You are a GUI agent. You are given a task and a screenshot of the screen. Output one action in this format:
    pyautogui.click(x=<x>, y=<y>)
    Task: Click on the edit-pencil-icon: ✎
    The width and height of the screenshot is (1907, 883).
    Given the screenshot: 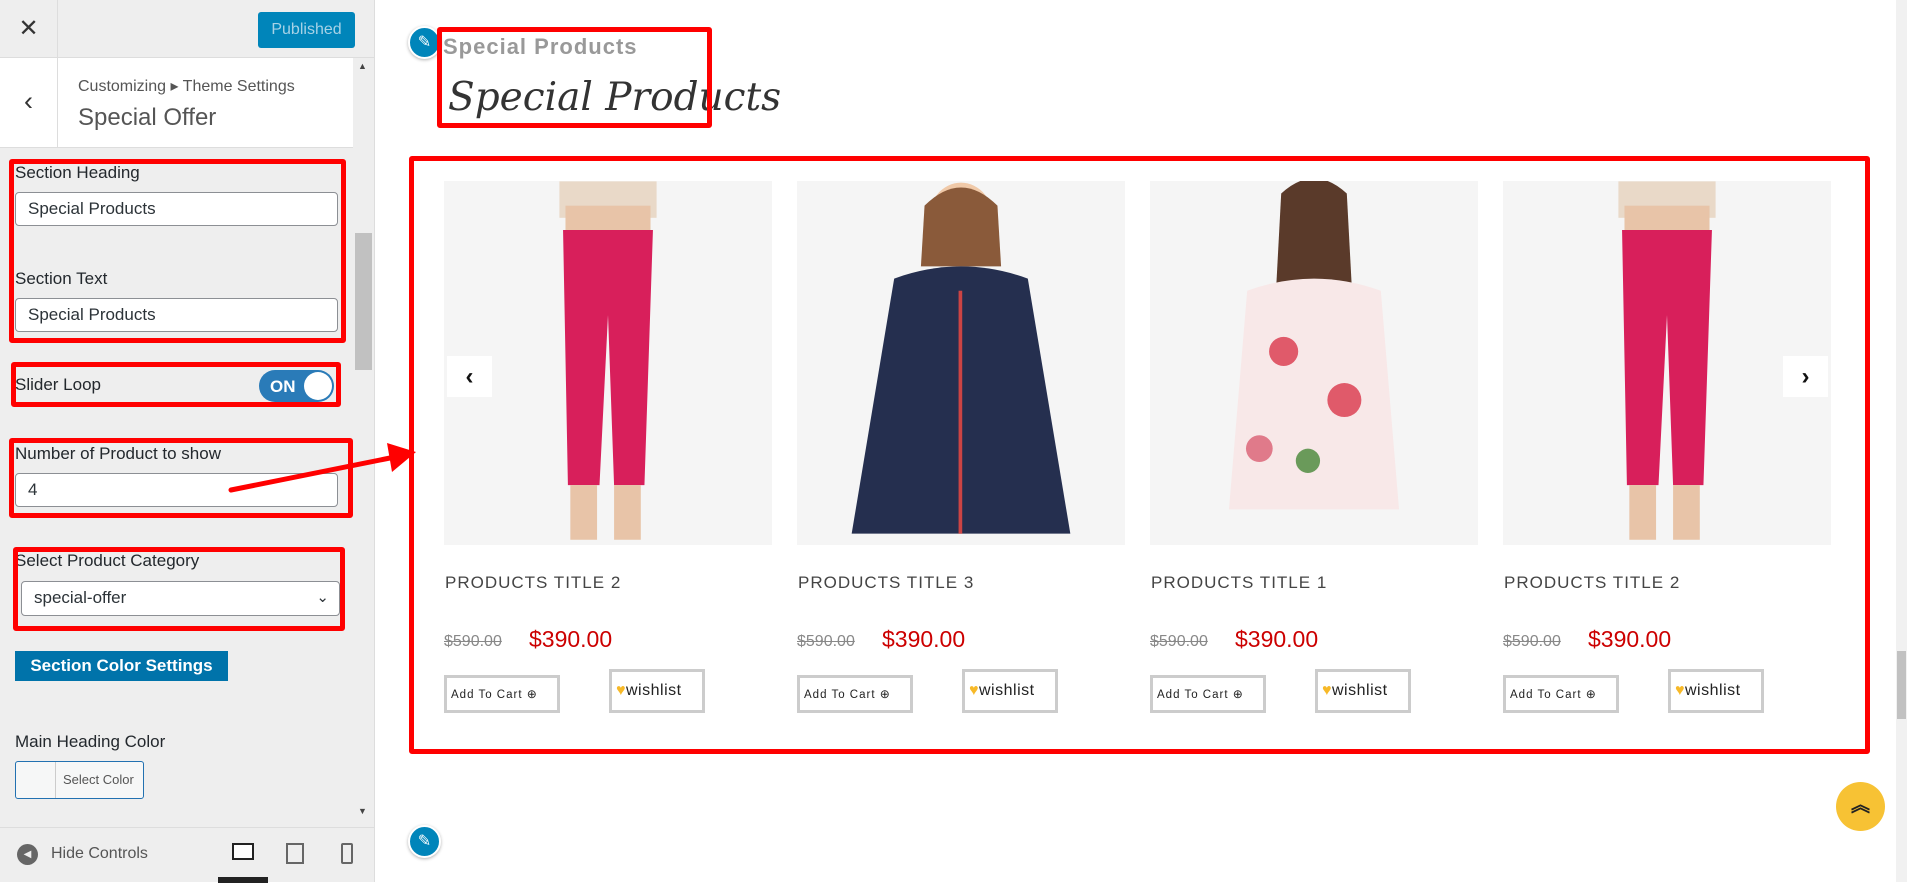 What is the action you would take?
    pyautogui.click(x=424, y=841)
    